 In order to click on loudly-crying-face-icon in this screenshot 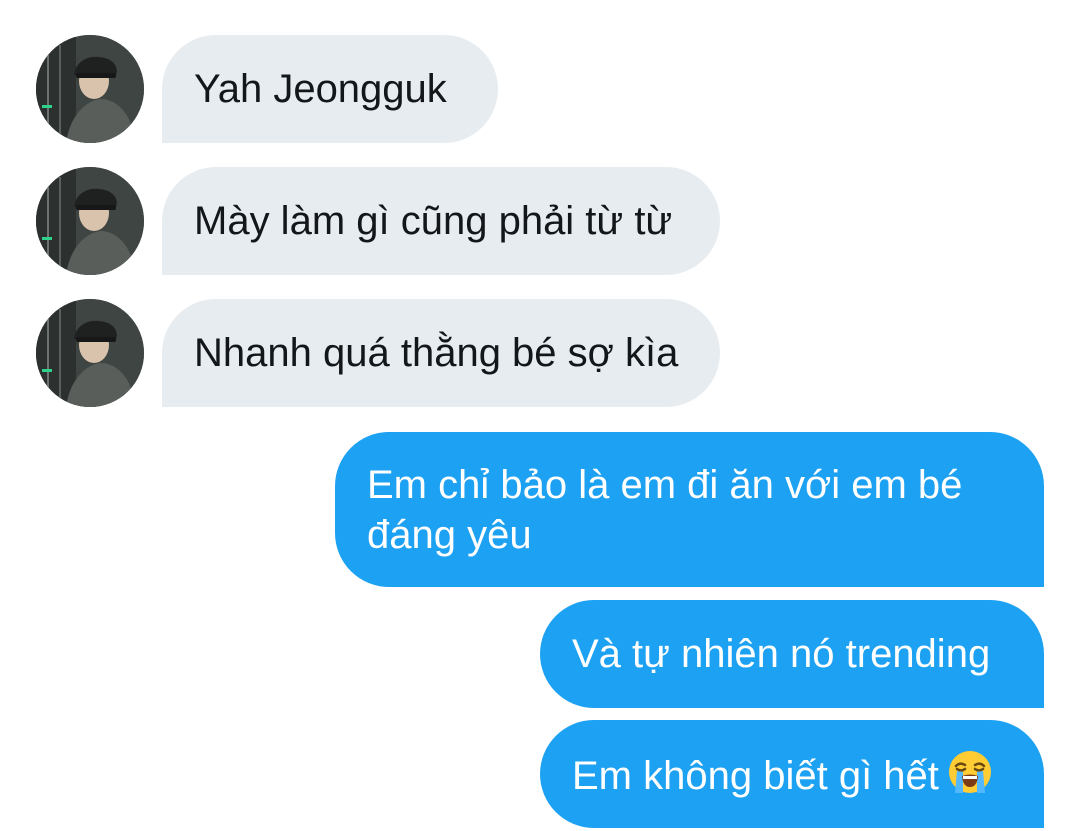, I will do `click(970, 778)`.